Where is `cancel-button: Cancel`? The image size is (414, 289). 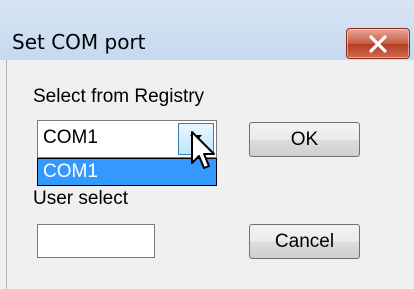 cancel-button: Cancel is located at coordinates (304, 241).